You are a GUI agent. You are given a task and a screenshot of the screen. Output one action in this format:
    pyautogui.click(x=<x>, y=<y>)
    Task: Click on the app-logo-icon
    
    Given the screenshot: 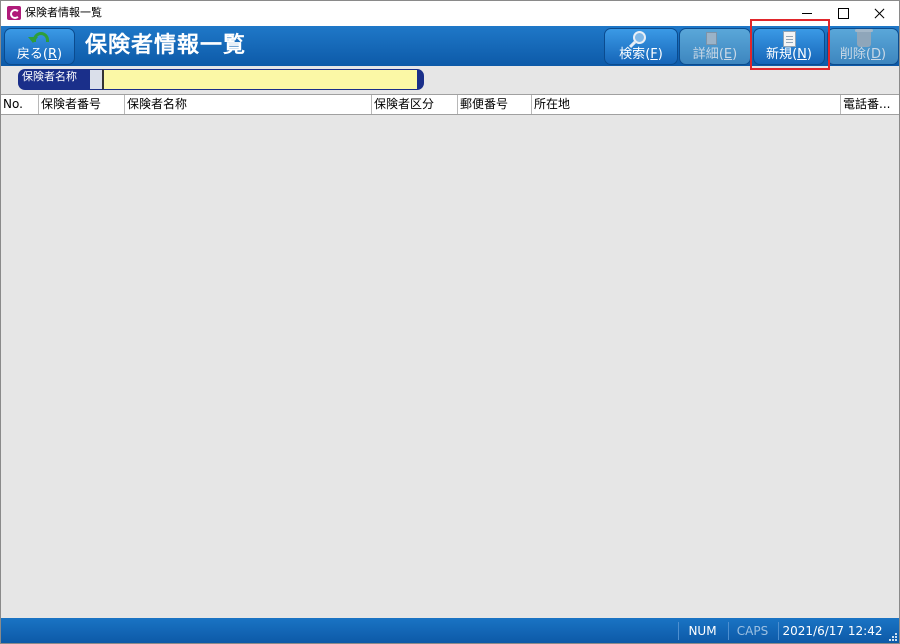 What is the action you would take?
    pyautogui.click(x=14, y=13)
    